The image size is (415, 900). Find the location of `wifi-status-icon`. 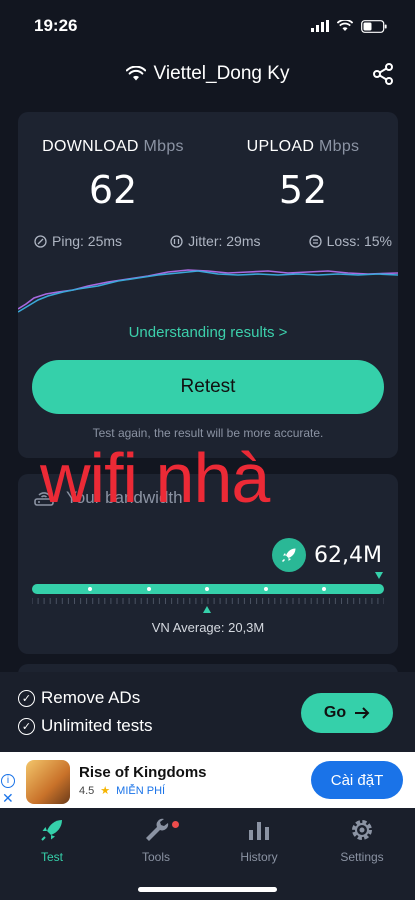

wifi-status-icon is located at coordinates (345, 25).